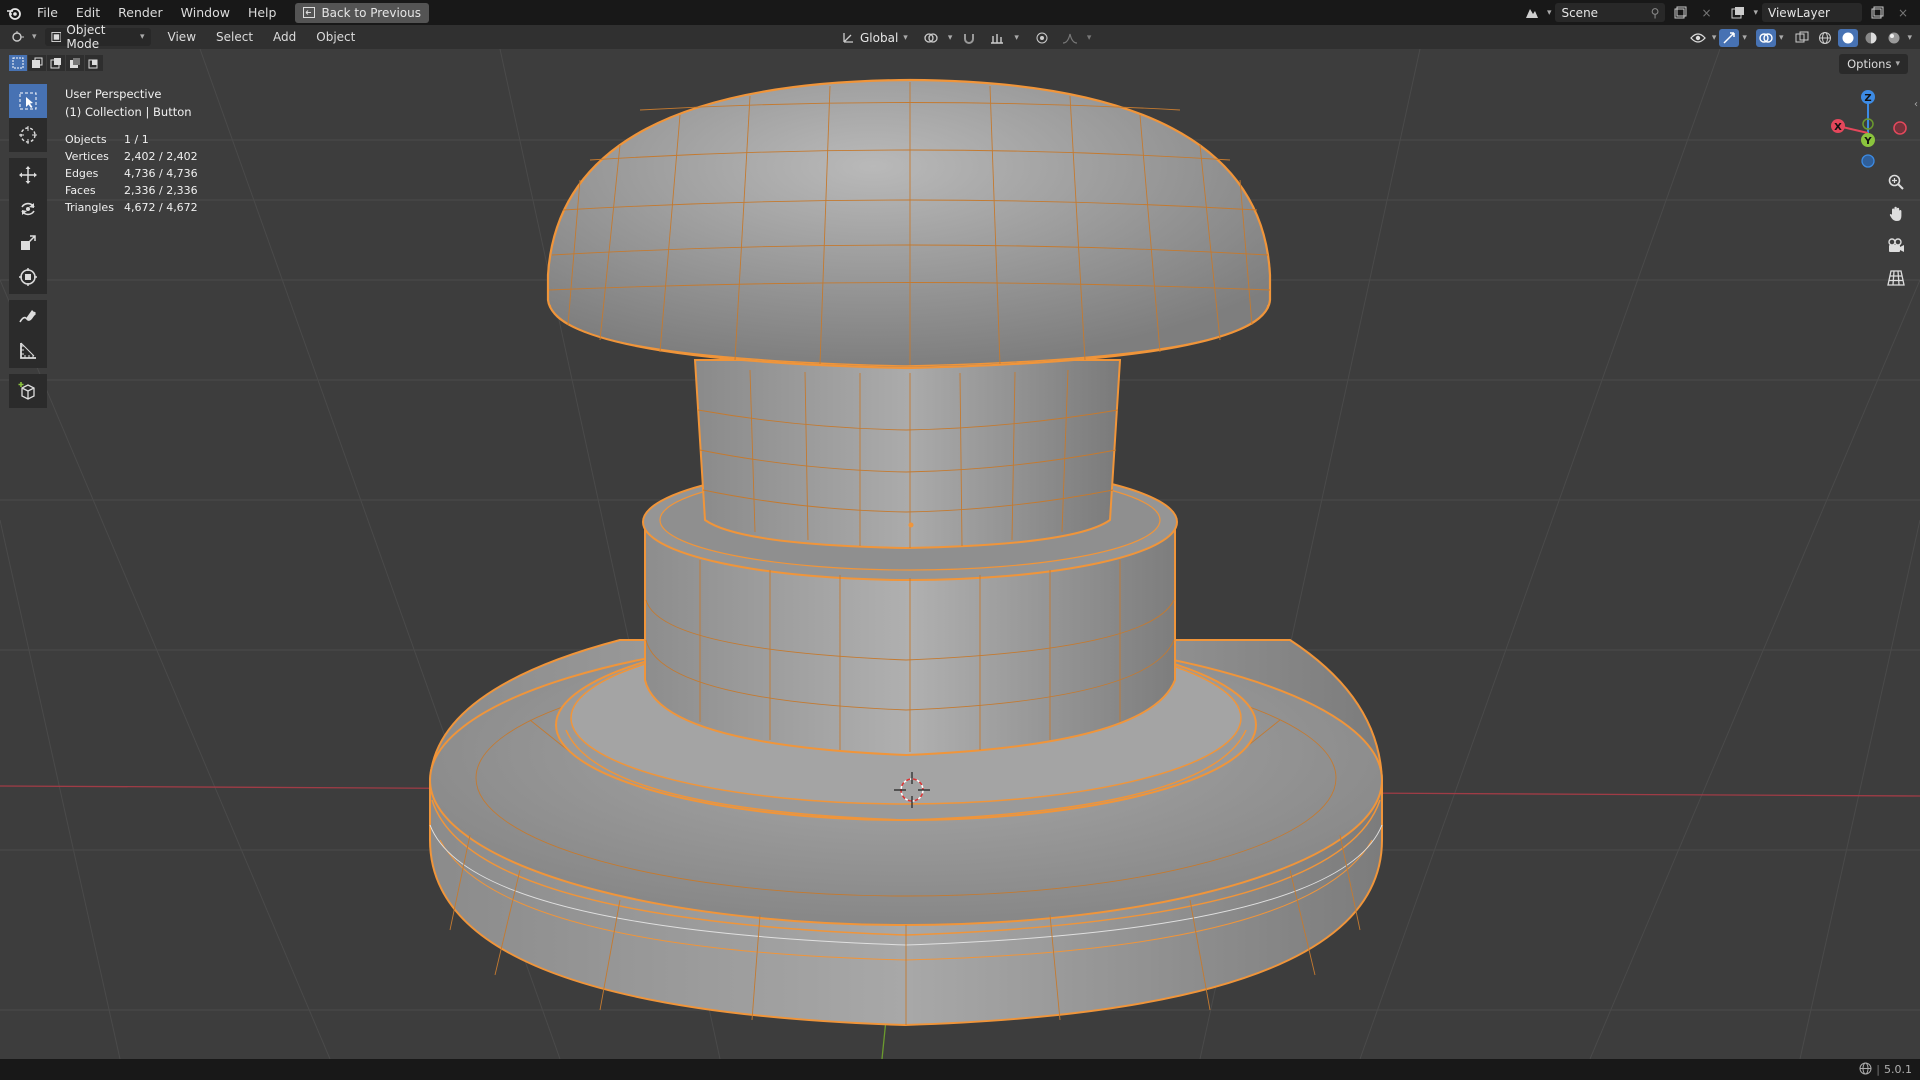 The width and height of the screenshot is (1920, 1080). Describe the element at coordinates (848, 38) in the screenshot. I see `orientation-icon` at that location.